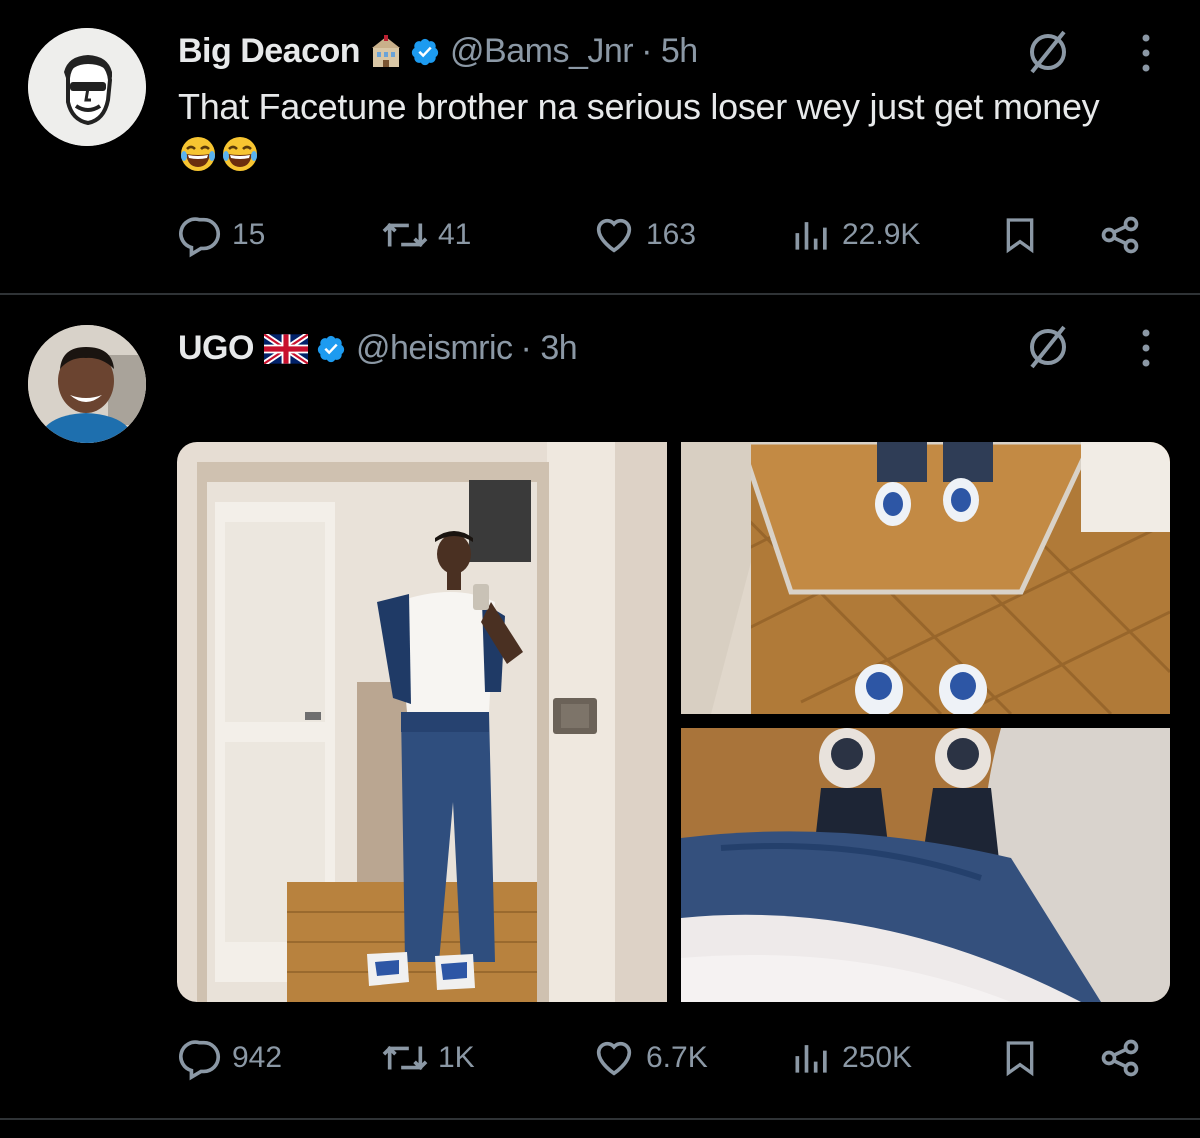 The width and height of the screenshot is (1200, 1138). I want to click on reply-count: 15, so click(249, 234).